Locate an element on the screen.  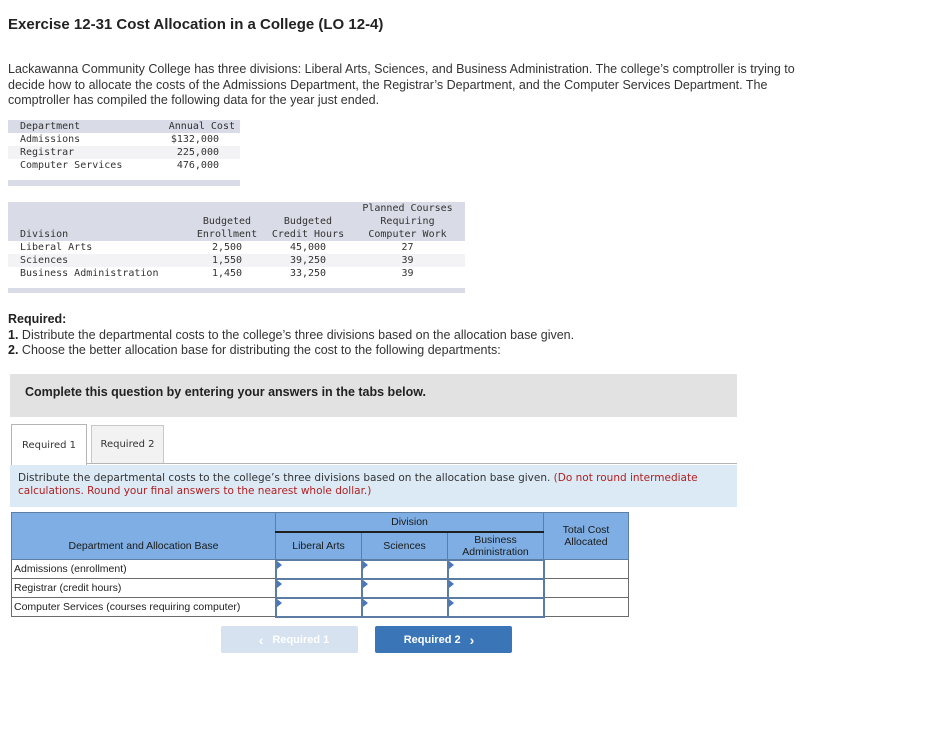
header-division: Division is located at coordinates (98, 221).